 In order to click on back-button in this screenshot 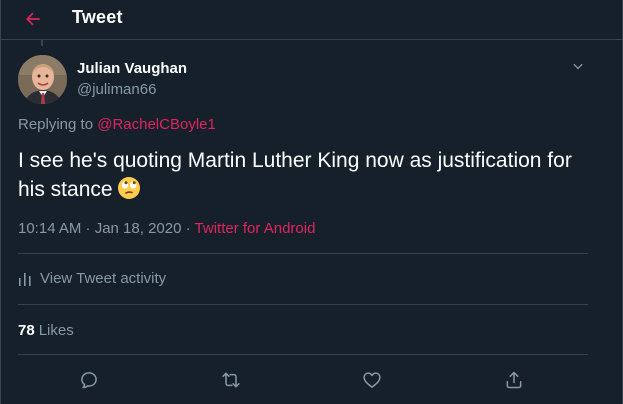, I will do `click(33, 19)`.